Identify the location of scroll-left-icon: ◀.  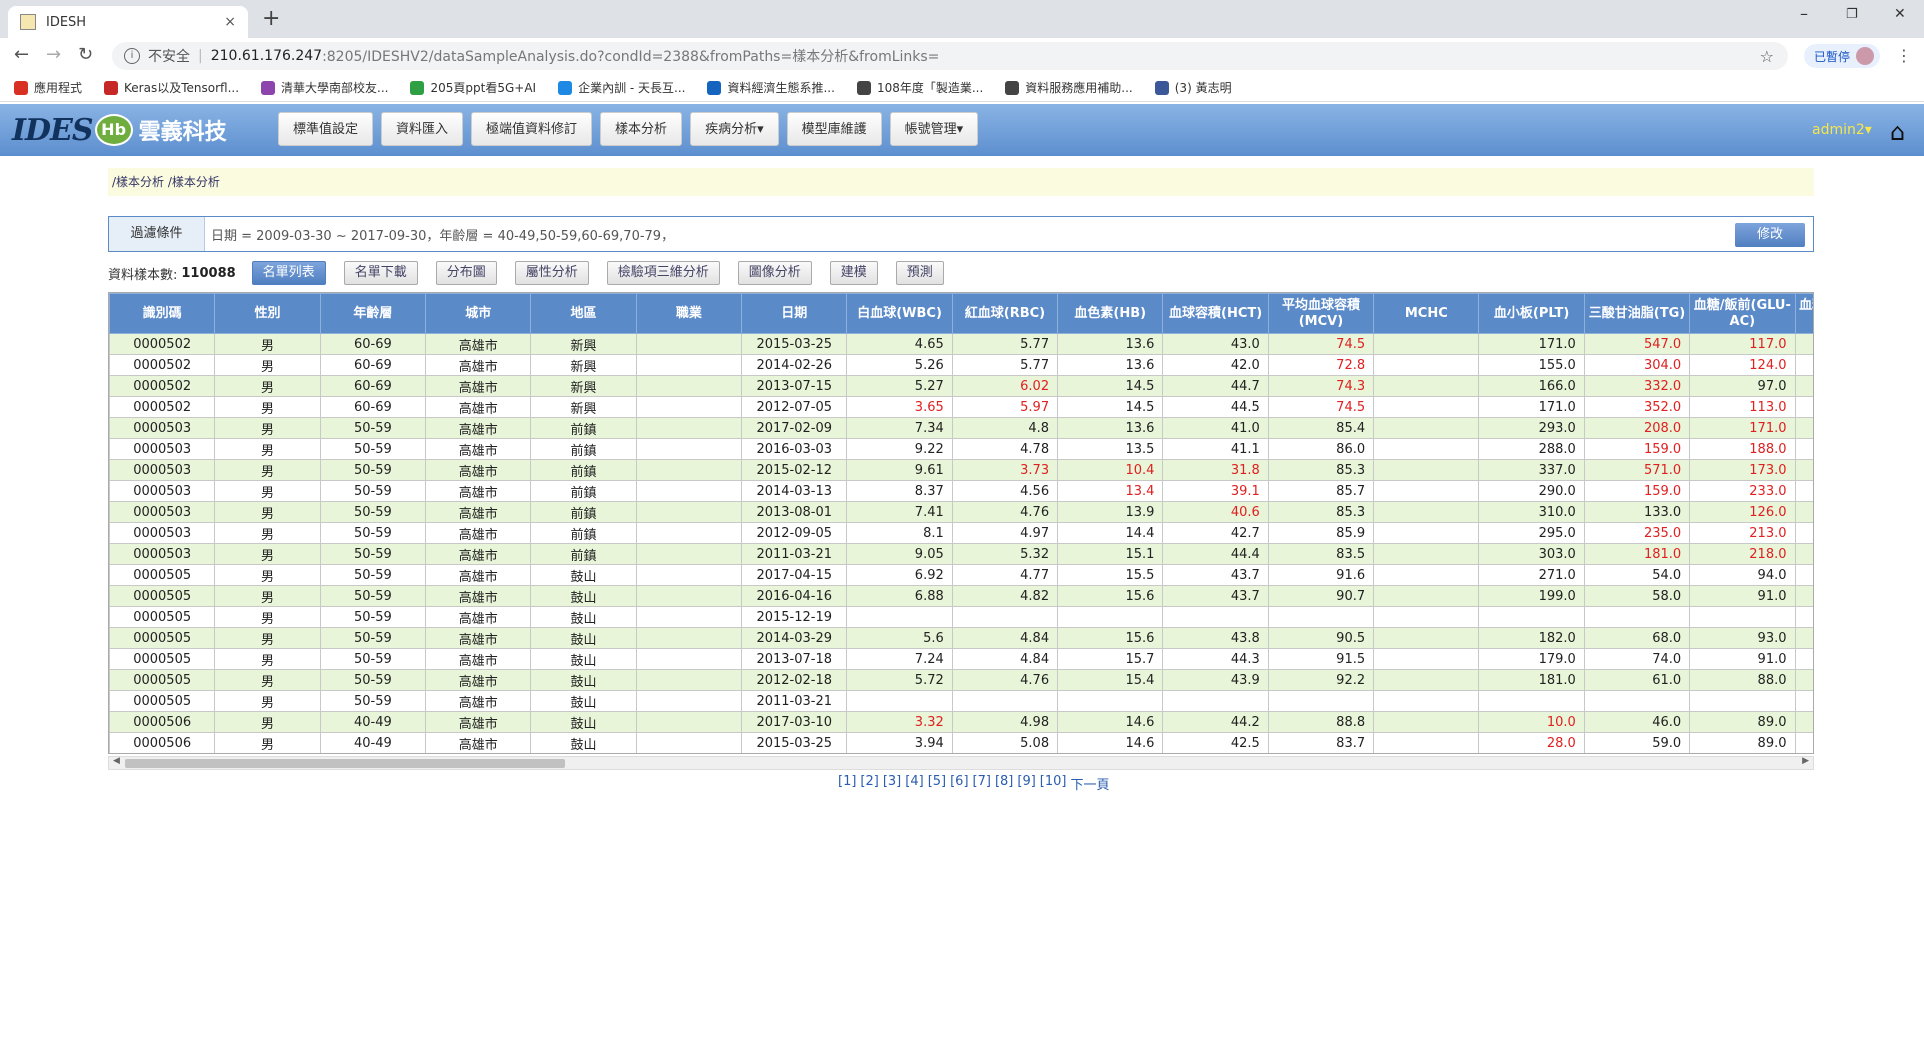
(116, 761).